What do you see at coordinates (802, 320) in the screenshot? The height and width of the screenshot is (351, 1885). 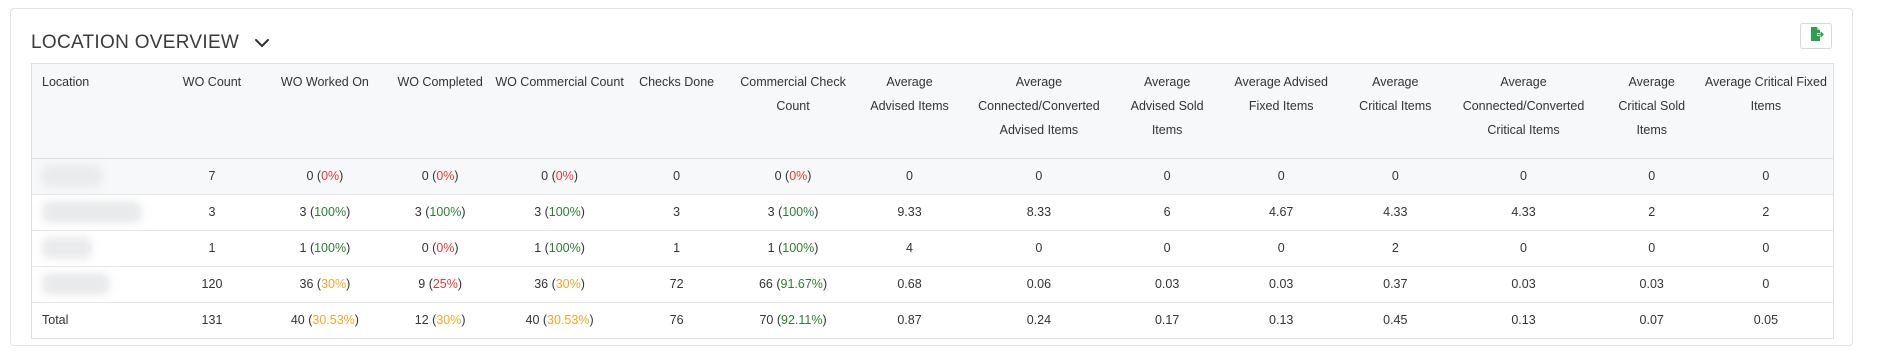 I see `percent-badge: 92.11%` at bounding box center [802, 320].